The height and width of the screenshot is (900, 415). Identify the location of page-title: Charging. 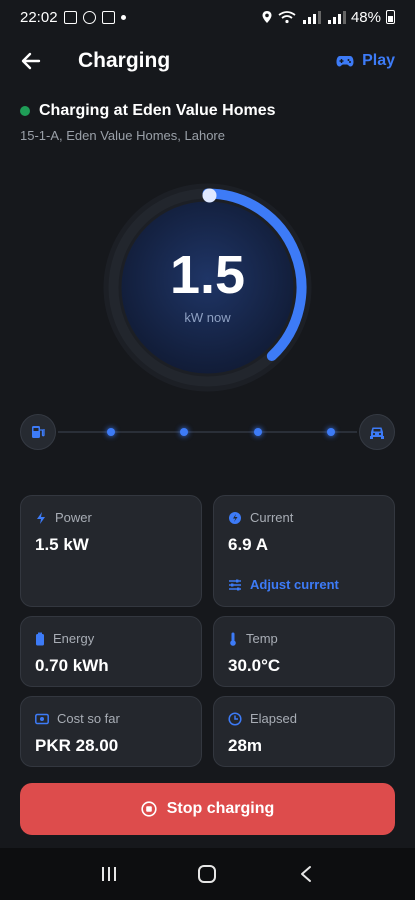
(124, 60).